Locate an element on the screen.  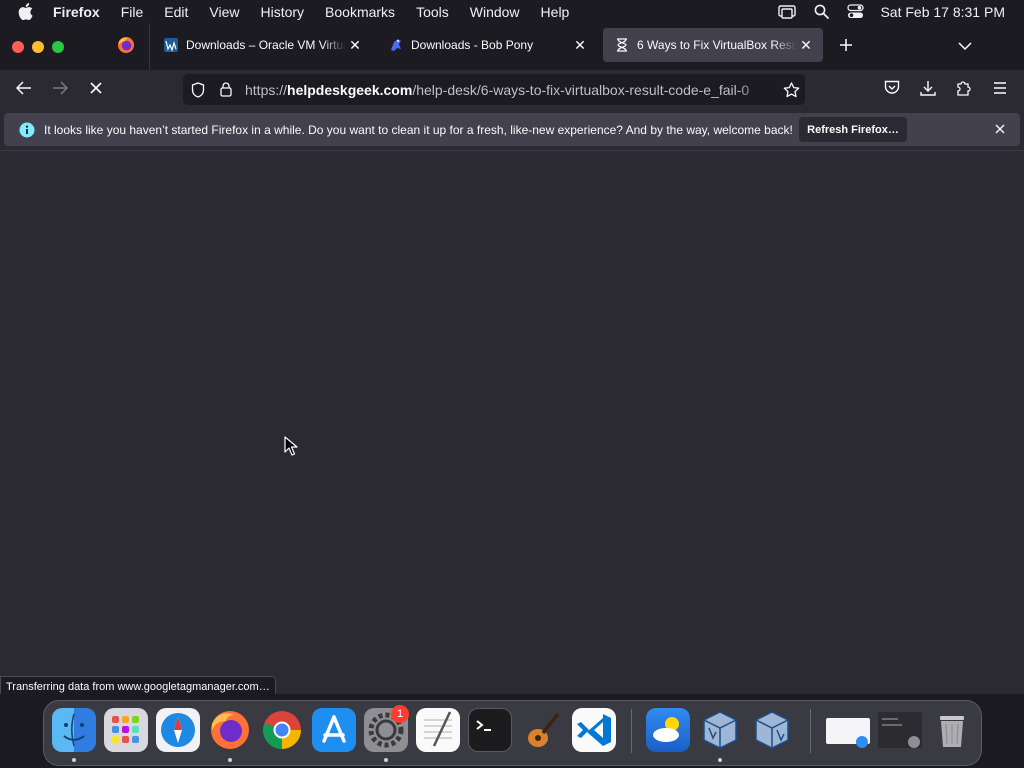
arrow-right-icon is located at coordinates (60, 90).